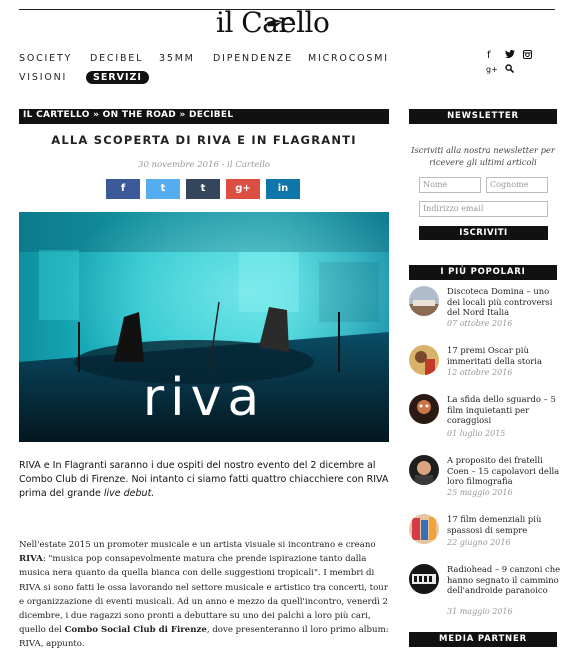  What do you see at coordinates (480, 611) in the screenshot?
I see `popular-date: 31 maggio 2016` at bounding box center [480, 611].